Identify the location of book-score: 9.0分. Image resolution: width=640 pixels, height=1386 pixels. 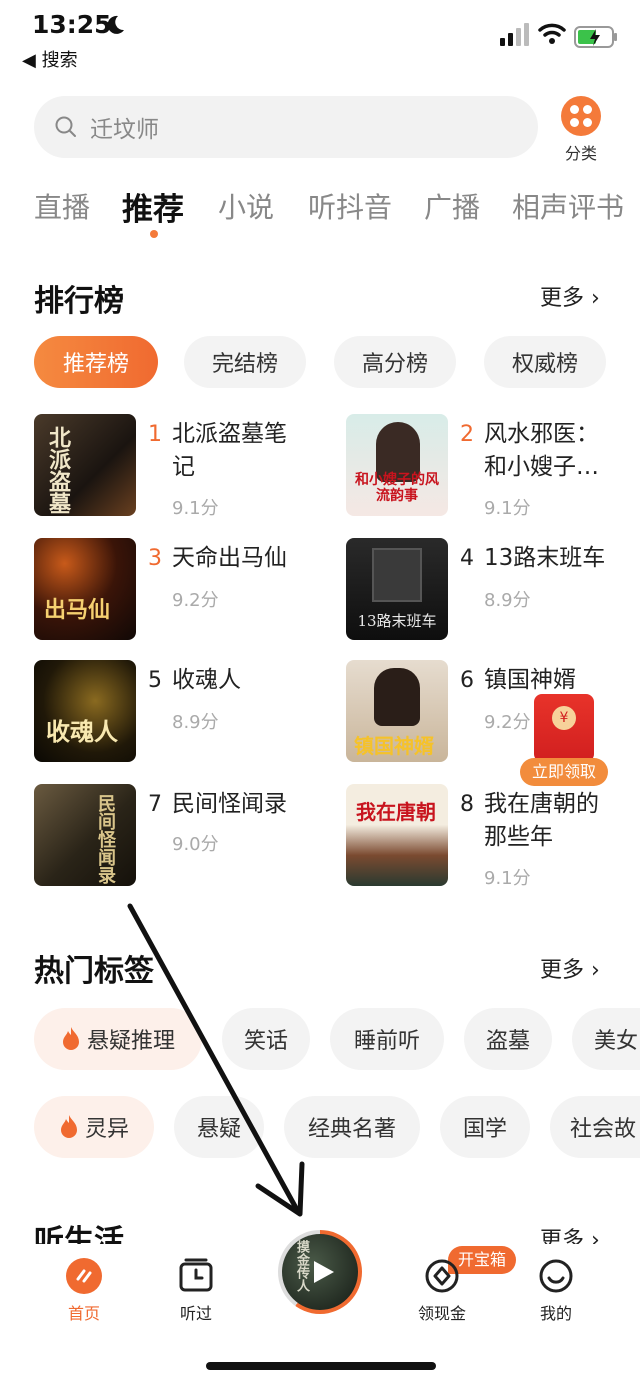
(195, 844).